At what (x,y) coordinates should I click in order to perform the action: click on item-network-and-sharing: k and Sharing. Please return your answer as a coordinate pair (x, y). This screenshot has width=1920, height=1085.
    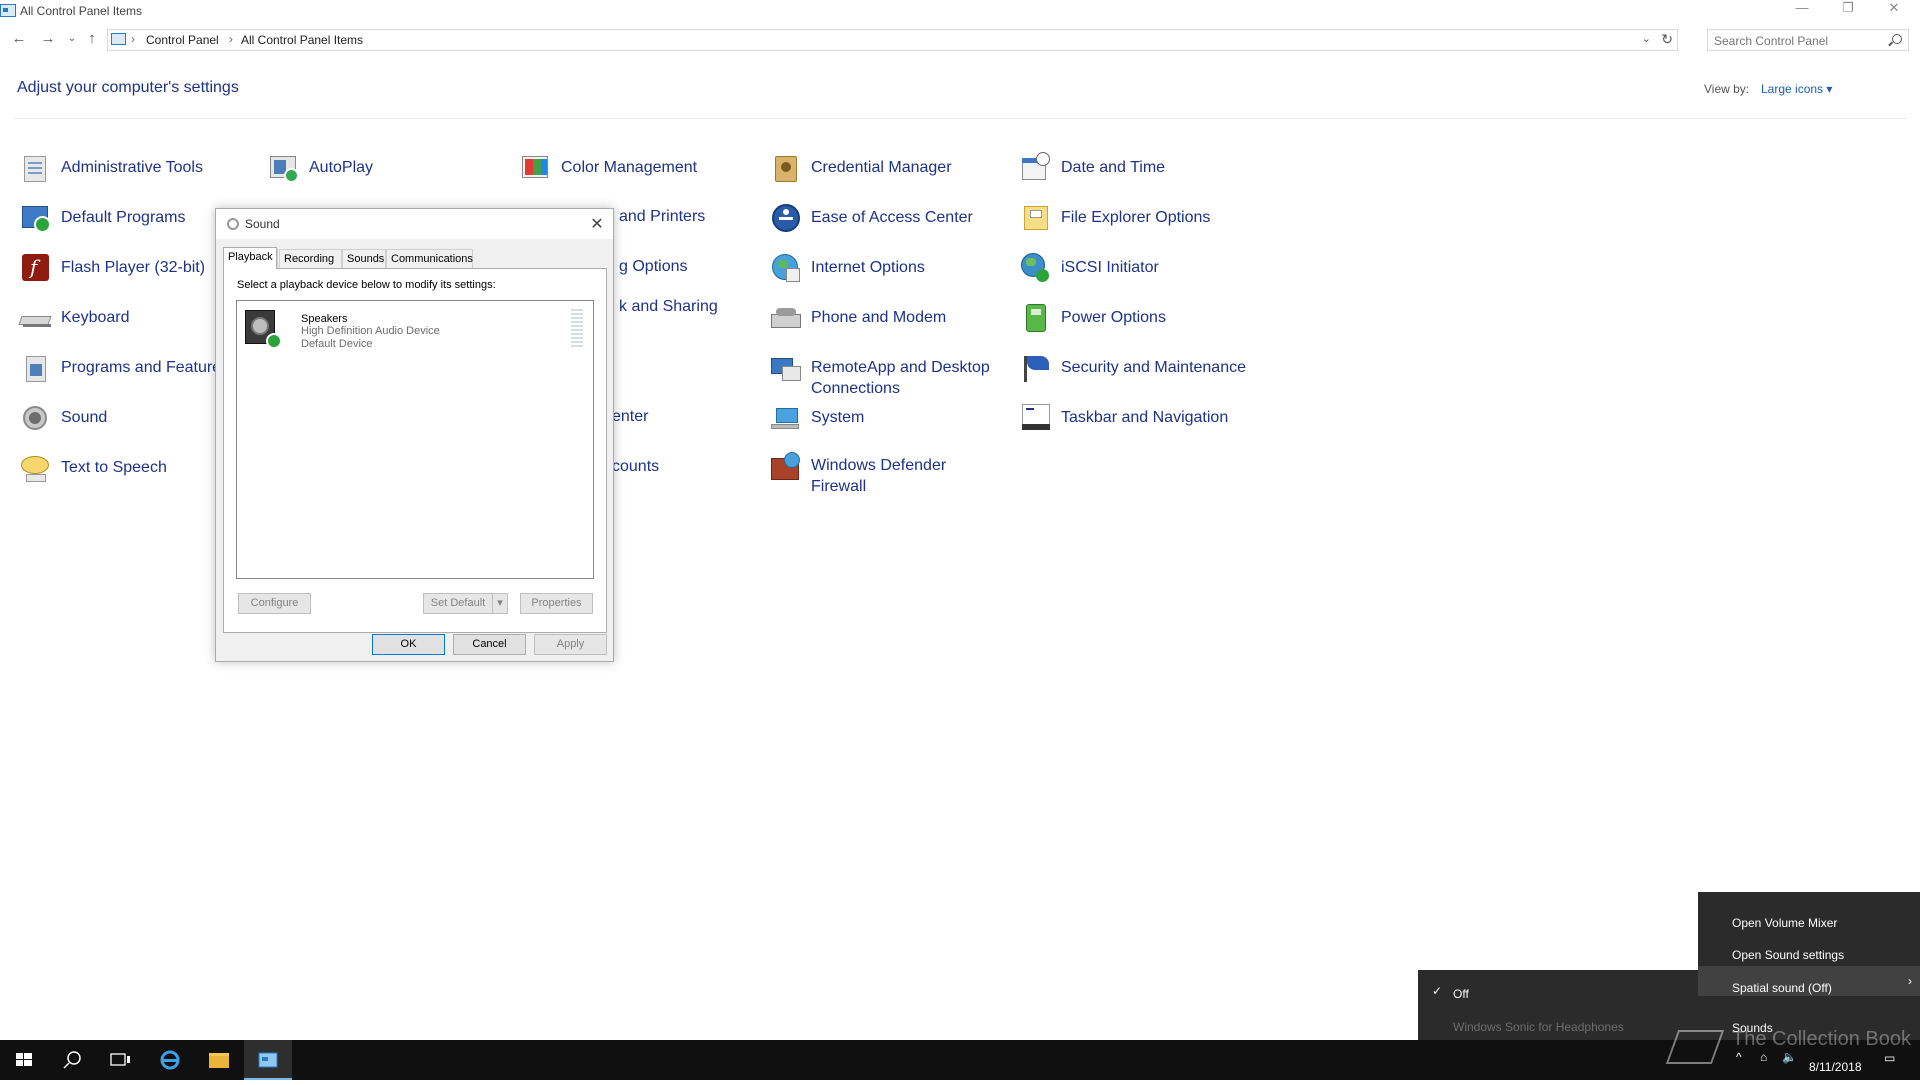
    Looking at the image, I should click on (668, 307).